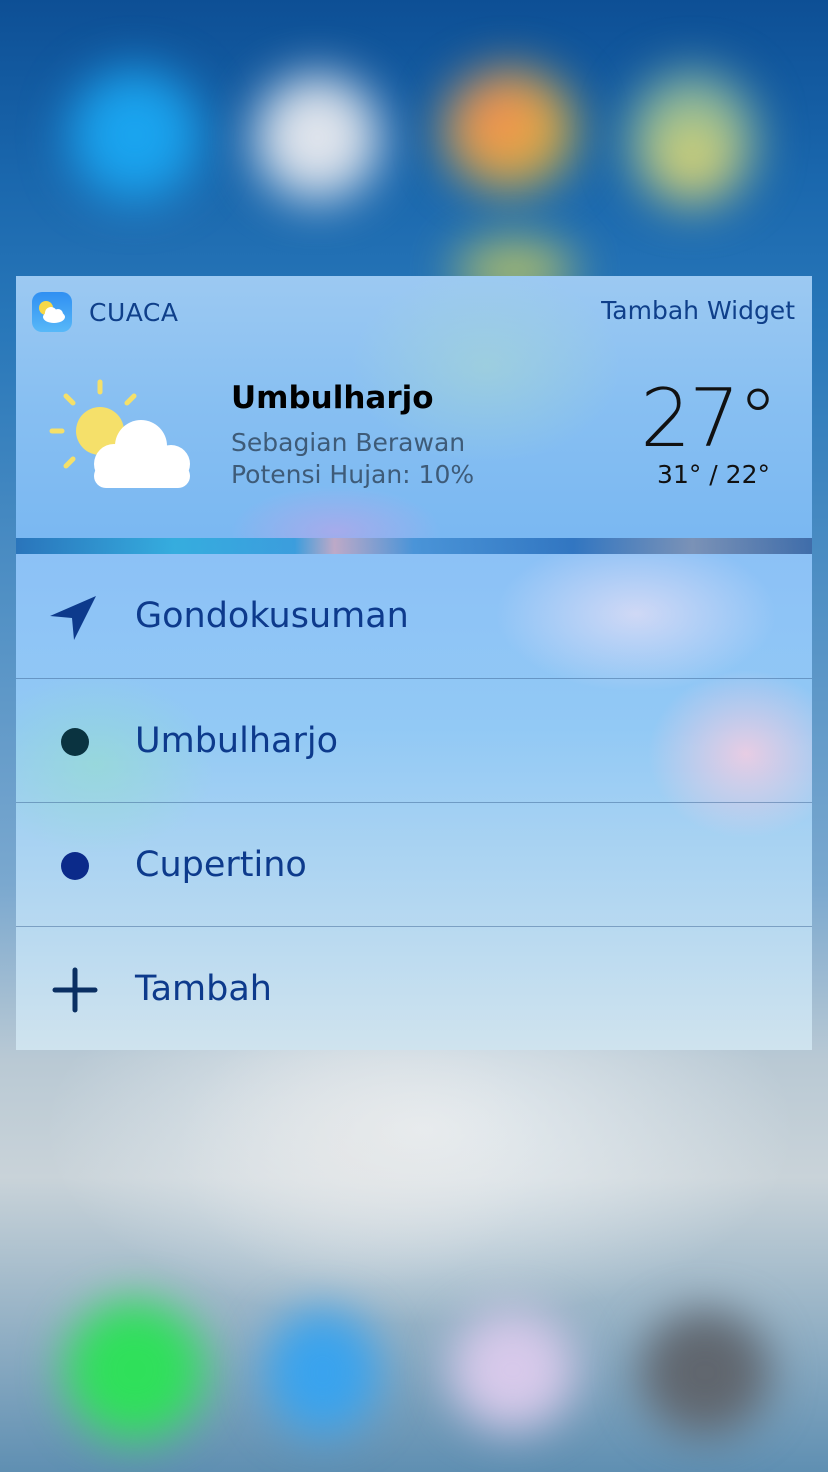  Describe the element at coordinates (353, 474) in the screenshot. I see `rain-chance: Potensi Hujan: 10%` at that location.